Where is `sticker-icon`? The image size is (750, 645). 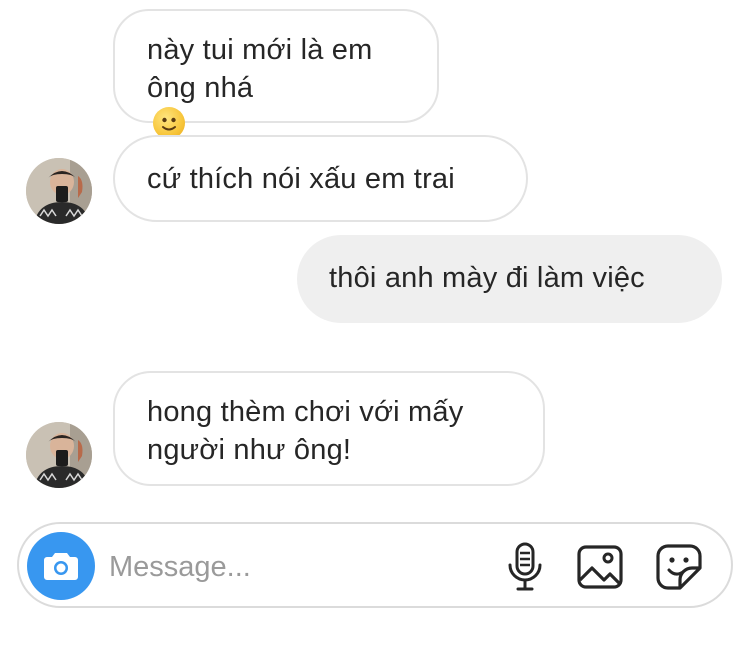 sticker-icon is located at coordinates (679, 567).